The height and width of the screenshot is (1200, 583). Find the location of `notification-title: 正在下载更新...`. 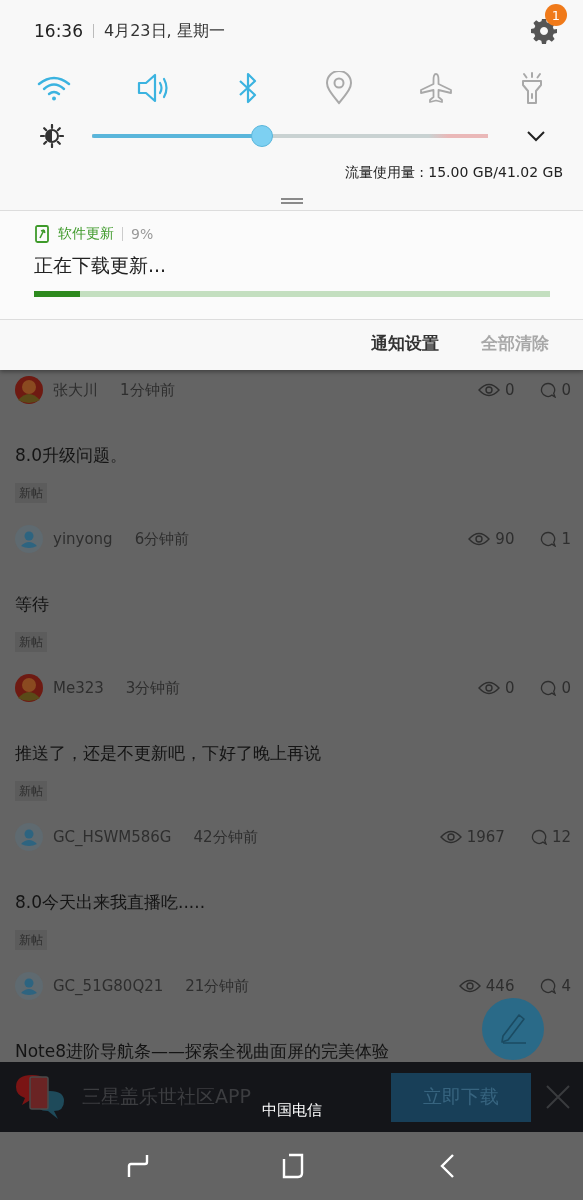

notification-title: 正在下载更新... is located at coordinates (100, 265).